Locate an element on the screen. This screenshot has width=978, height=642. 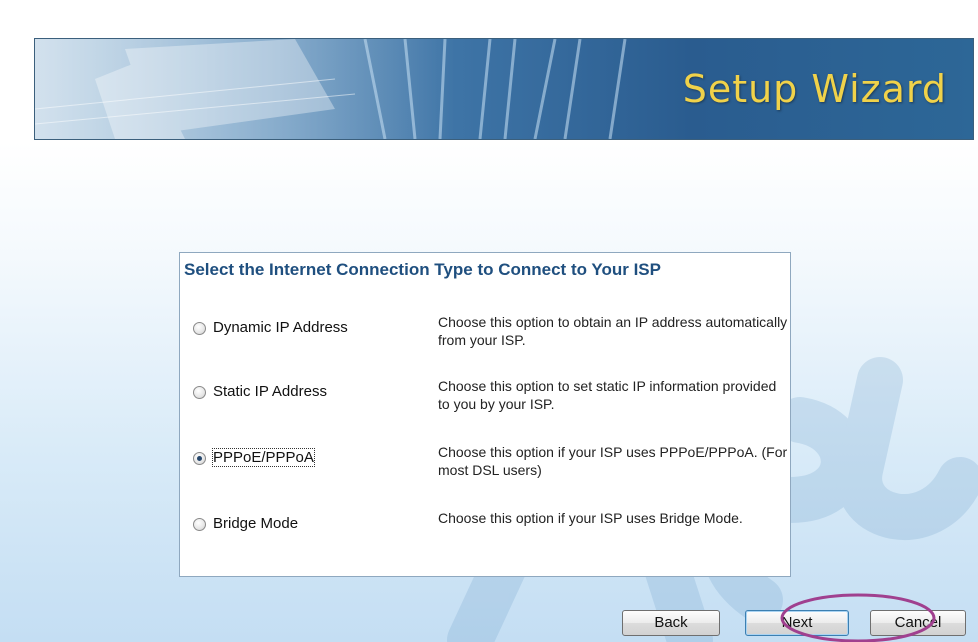
dynamic-ip-label: Dynamic IP Address is located at coordinates (280, 327).